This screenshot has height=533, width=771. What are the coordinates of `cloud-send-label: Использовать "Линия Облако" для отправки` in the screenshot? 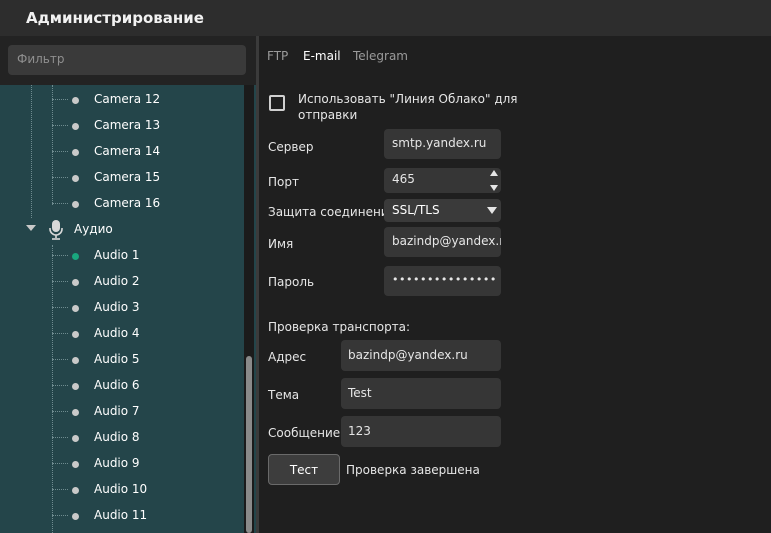 It's located at (408, 107).